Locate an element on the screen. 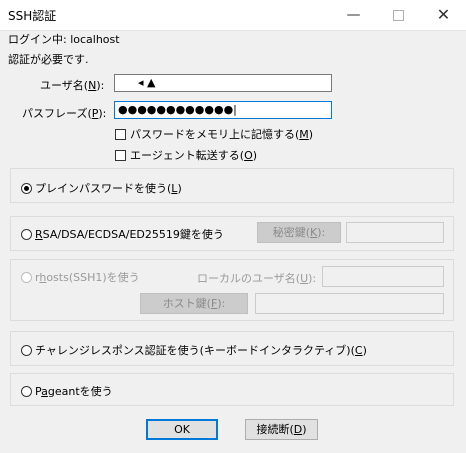 Image resolution: width=466 pixels, height=453 pixels. username-value: ◂ ▲ is located at coordinates (147, 82).